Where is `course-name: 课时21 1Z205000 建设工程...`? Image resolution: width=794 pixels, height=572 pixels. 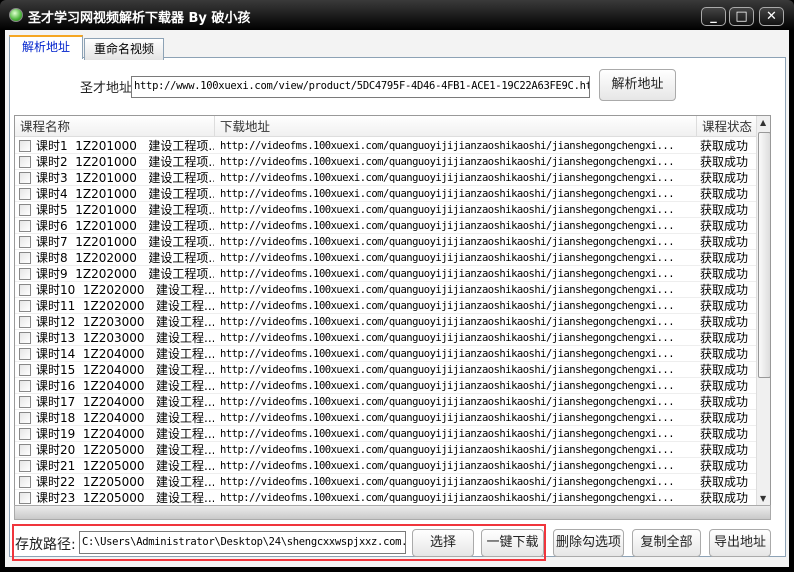 course-name: 课时21 1Z205000 建设工程... is located at coordinates (125, 466).